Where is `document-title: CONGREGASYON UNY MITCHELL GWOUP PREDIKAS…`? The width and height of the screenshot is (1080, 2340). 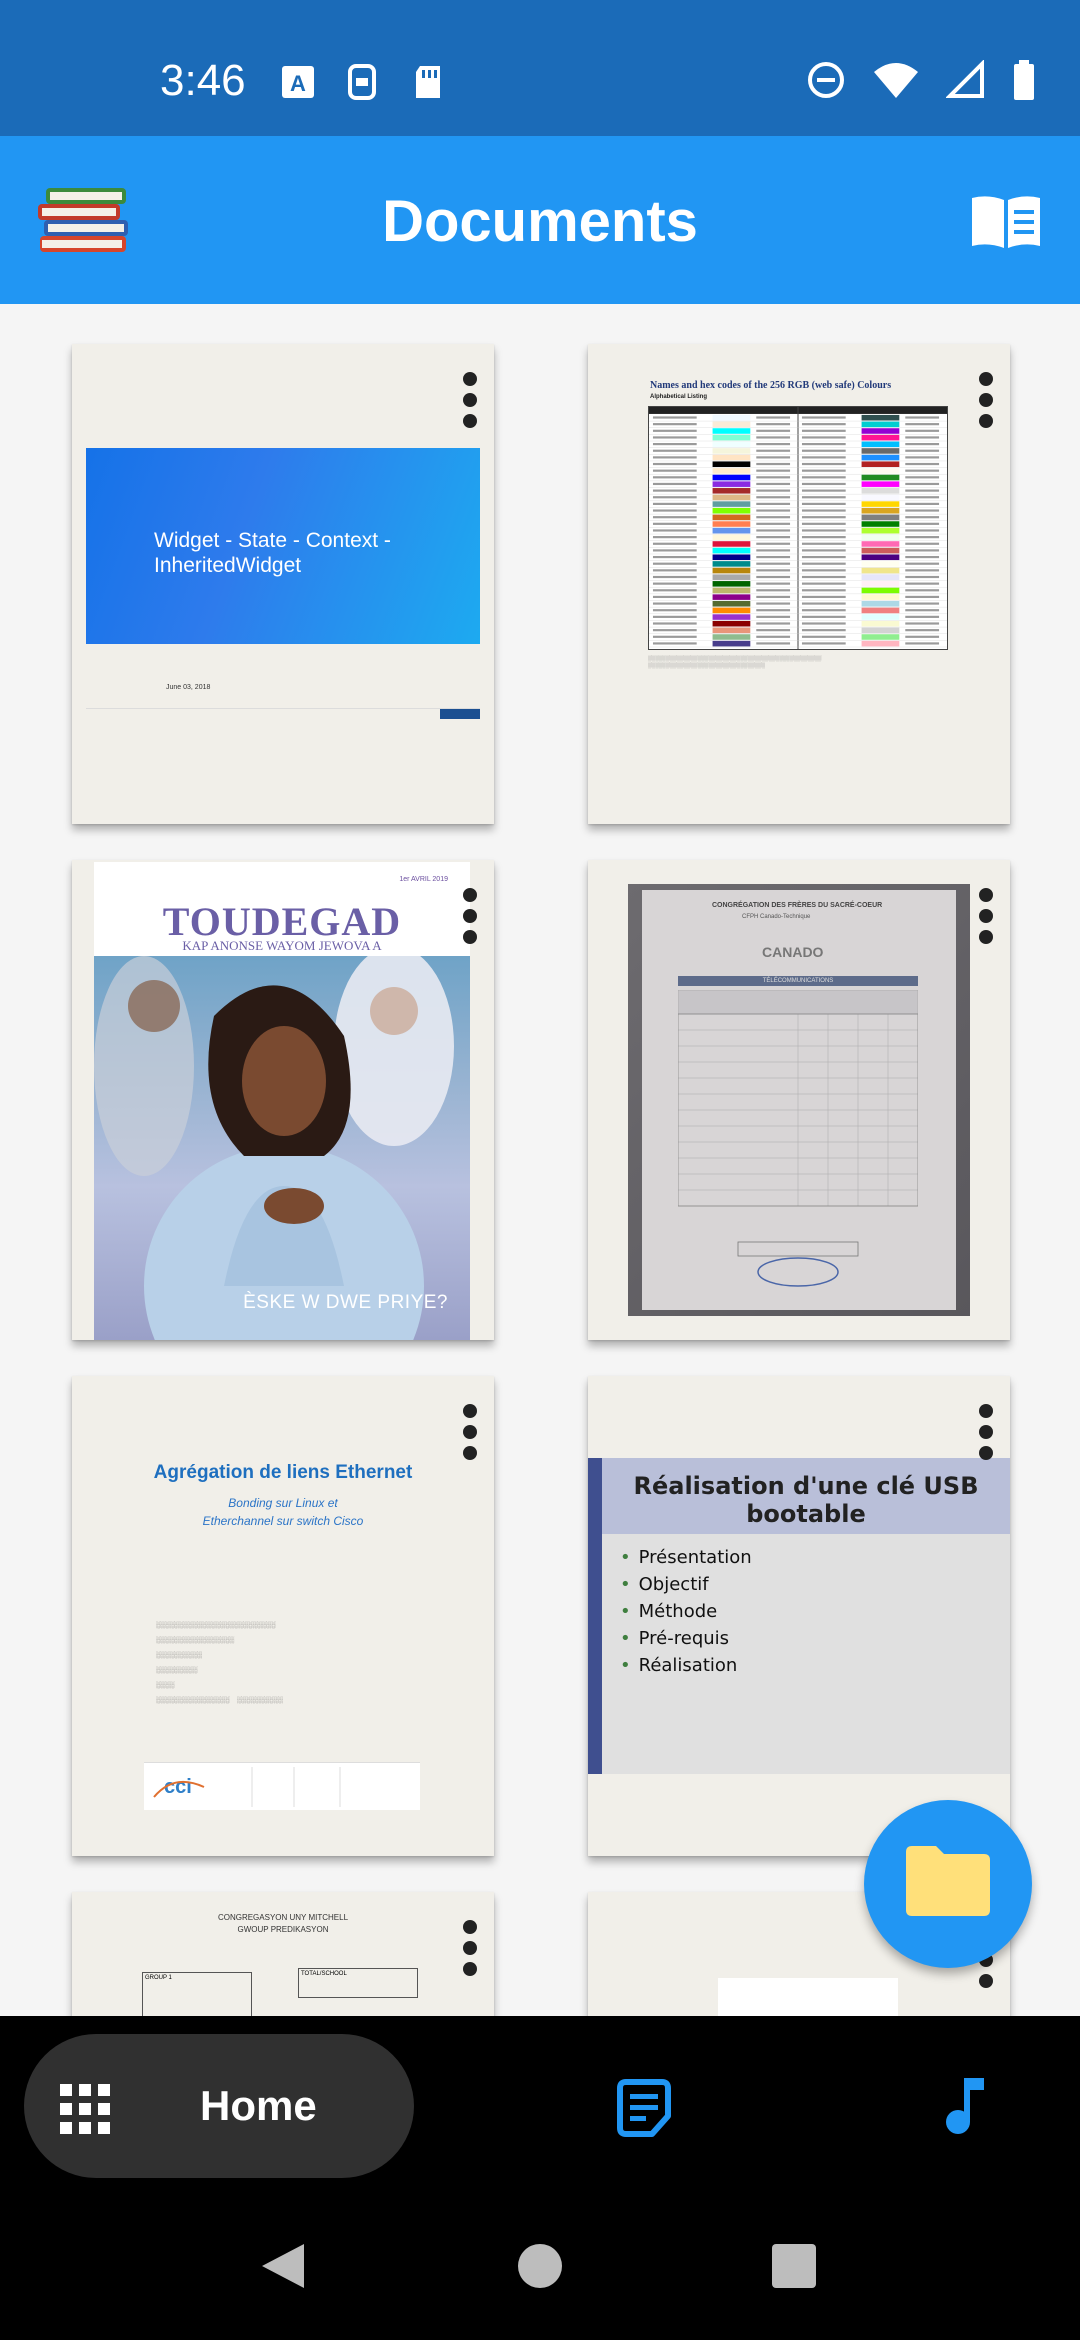
document-title: CONGREGASYON UNY MITCHELL GWOUP PREDIKAS… is located at coordinates (283, 1924).